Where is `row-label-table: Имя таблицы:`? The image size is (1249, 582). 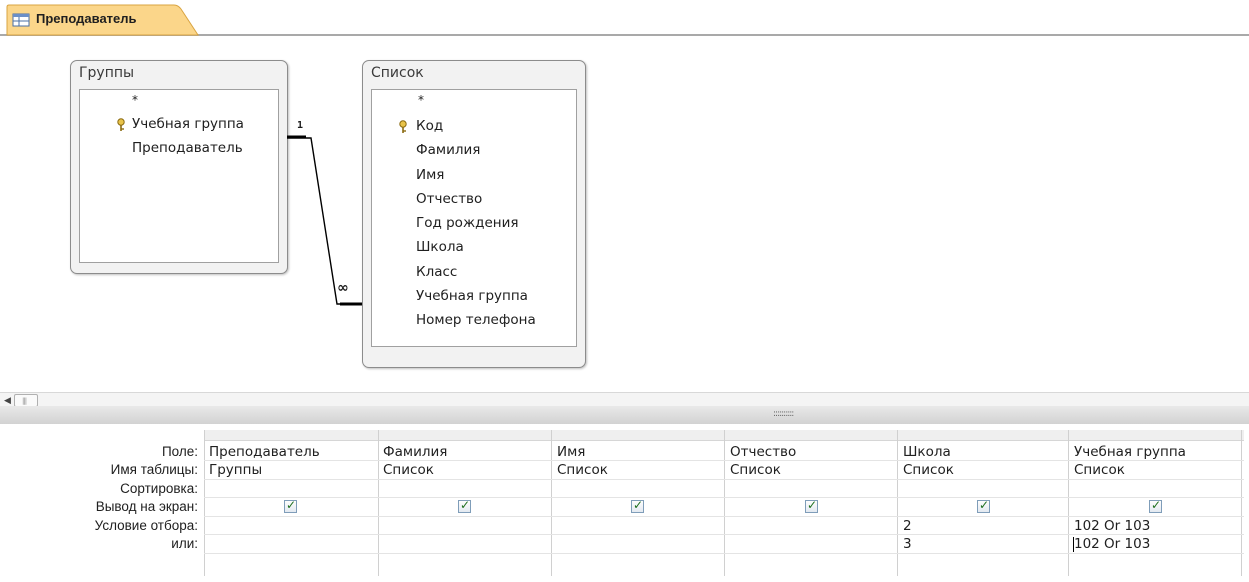
row-label-table: Имя таблицы: is located at coordinates (154, 469).